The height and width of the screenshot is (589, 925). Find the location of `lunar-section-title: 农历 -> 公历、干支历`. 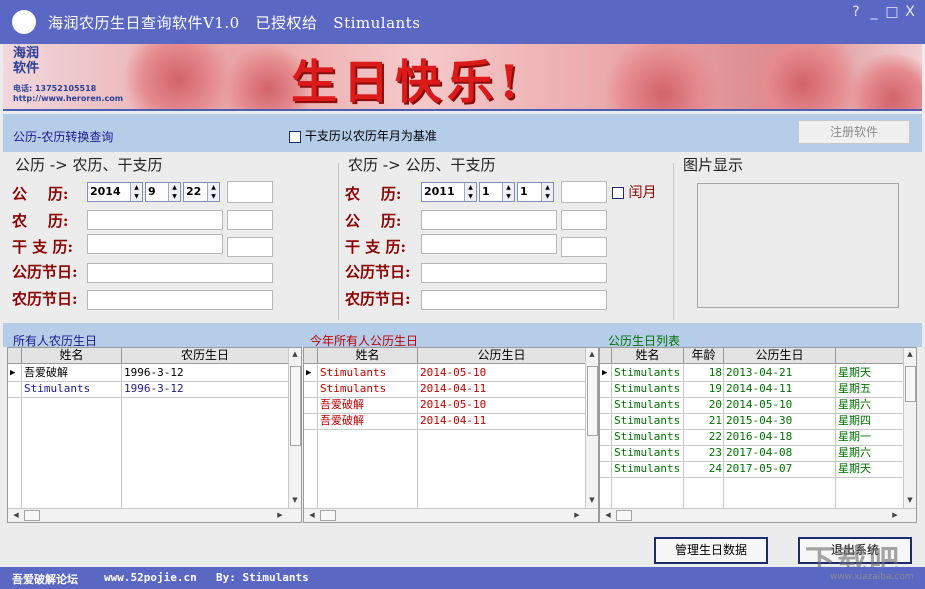

lunar-section-title: 农历 -> 公历、干支历 is located at coordinates (422, 165).